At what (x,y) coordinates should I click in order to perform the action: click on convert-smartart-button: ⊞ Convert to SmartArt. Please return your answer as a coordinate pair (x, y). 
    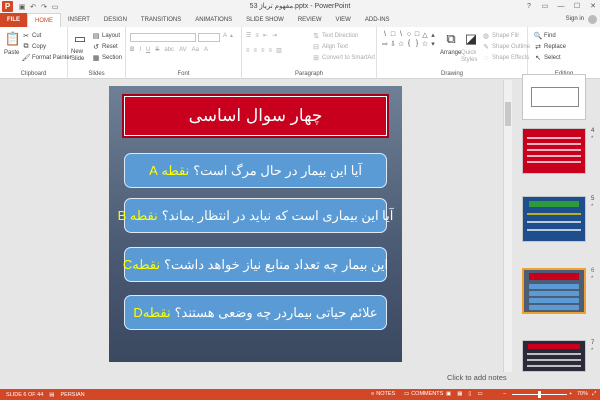
    Looking at the image, I should click on (343, 58).